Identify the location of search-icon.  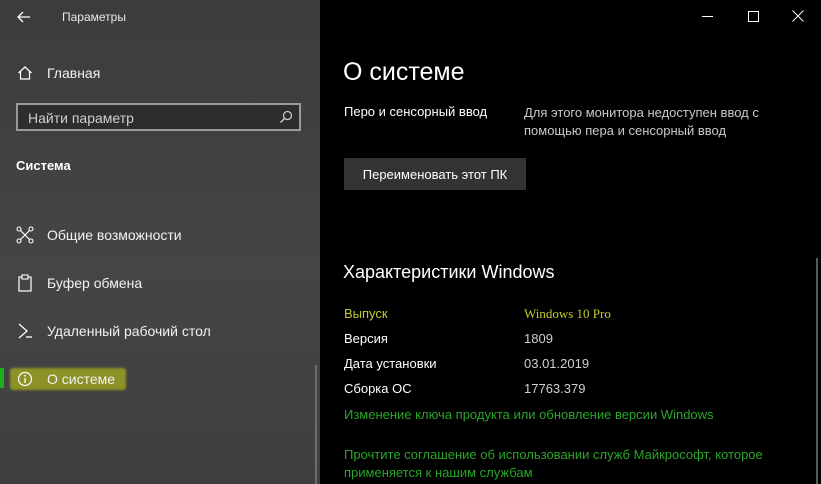
(286, 117).